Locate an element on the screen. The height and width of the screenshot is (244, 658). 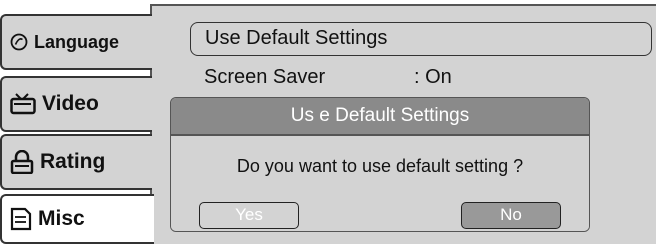
tab-label: Misc is located at coordinates (61, 218).